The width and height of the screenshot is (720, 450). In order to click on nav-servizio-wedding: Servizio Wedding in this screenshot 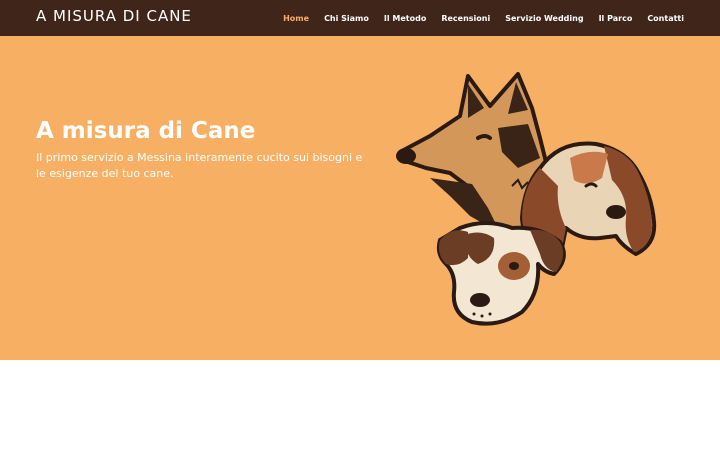, I will do `click(544, 18)`.